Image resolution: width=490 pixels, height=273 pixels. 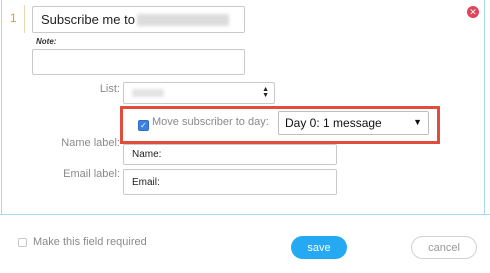 I want to click on subject-text: Subscribe me to, so click(x=88, y=19).